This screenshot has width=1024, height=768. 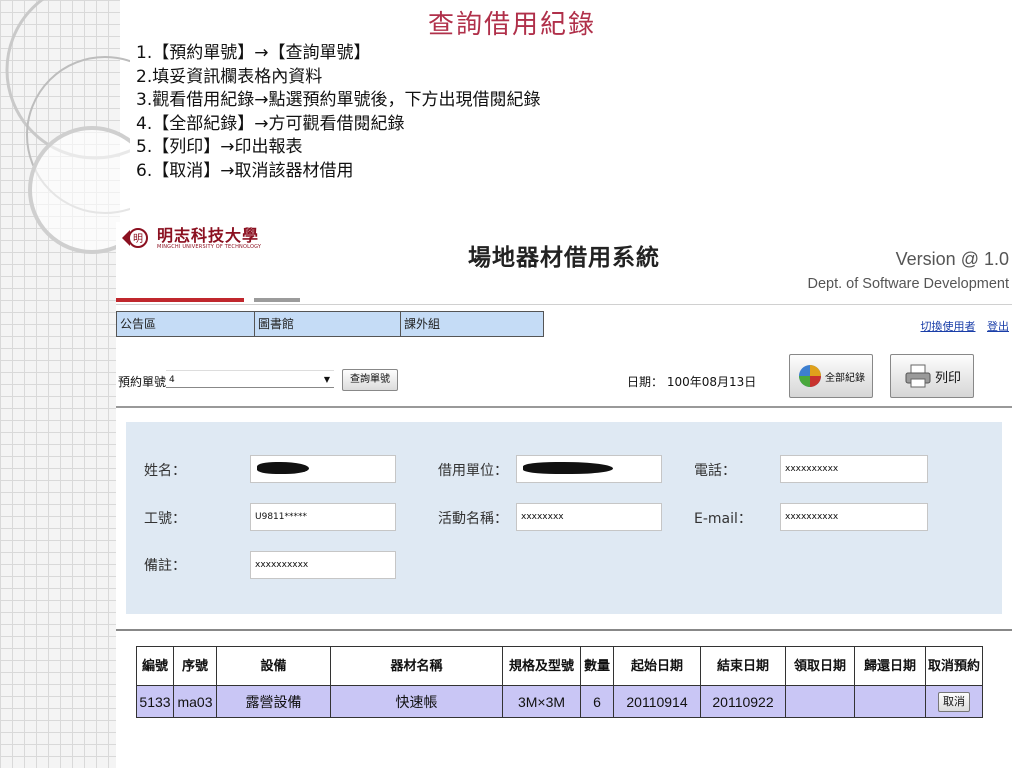 What do you see at coordinates (947, 378) in the screenshot?
I see `print-label: 列印` at bounding box center [947, 378].